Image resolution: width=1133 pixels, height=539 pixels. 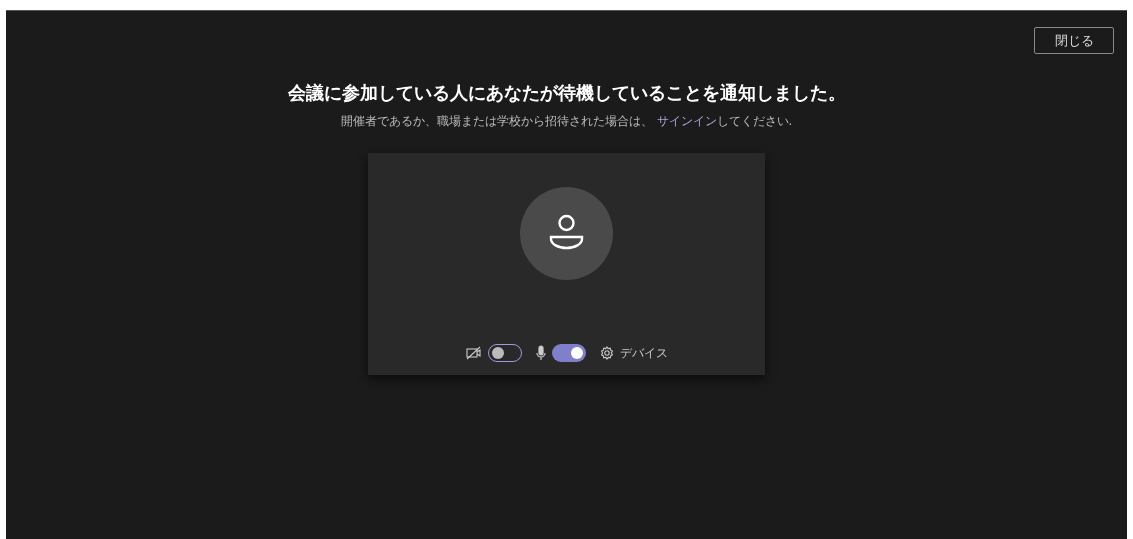 What do you see at coordinates (643, 353) in the screenshot?
I see `devices-label: デバイス` at bounding box center [643, 353].